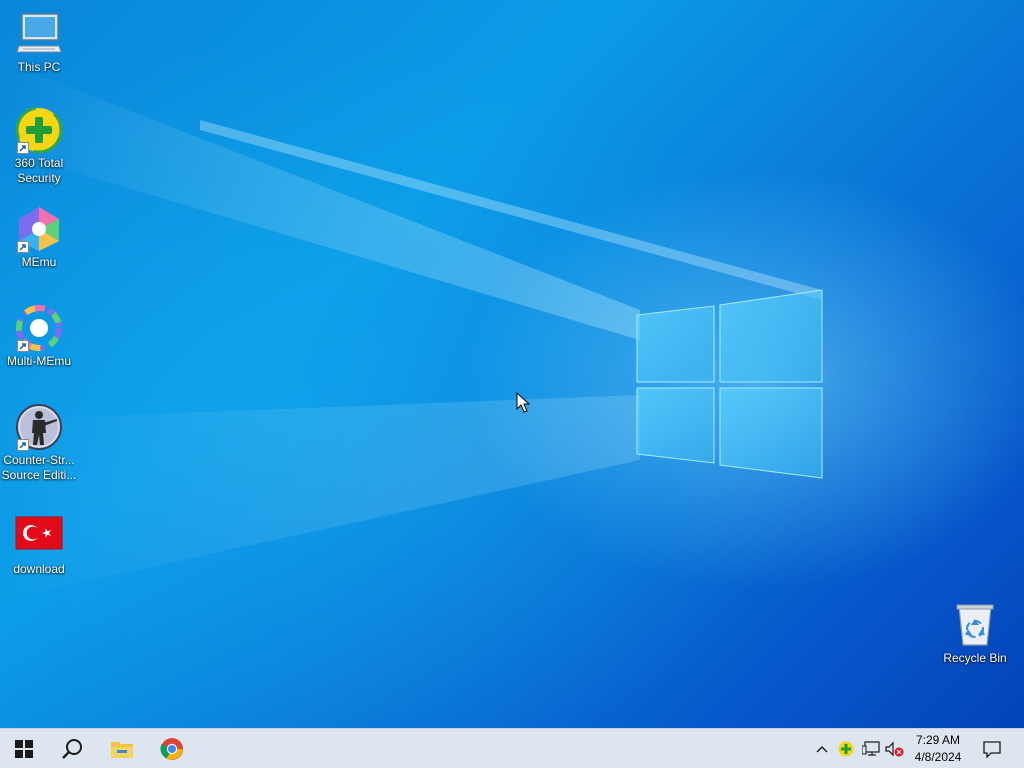  I want to click on chevron-up-icon, so click(822, 749).